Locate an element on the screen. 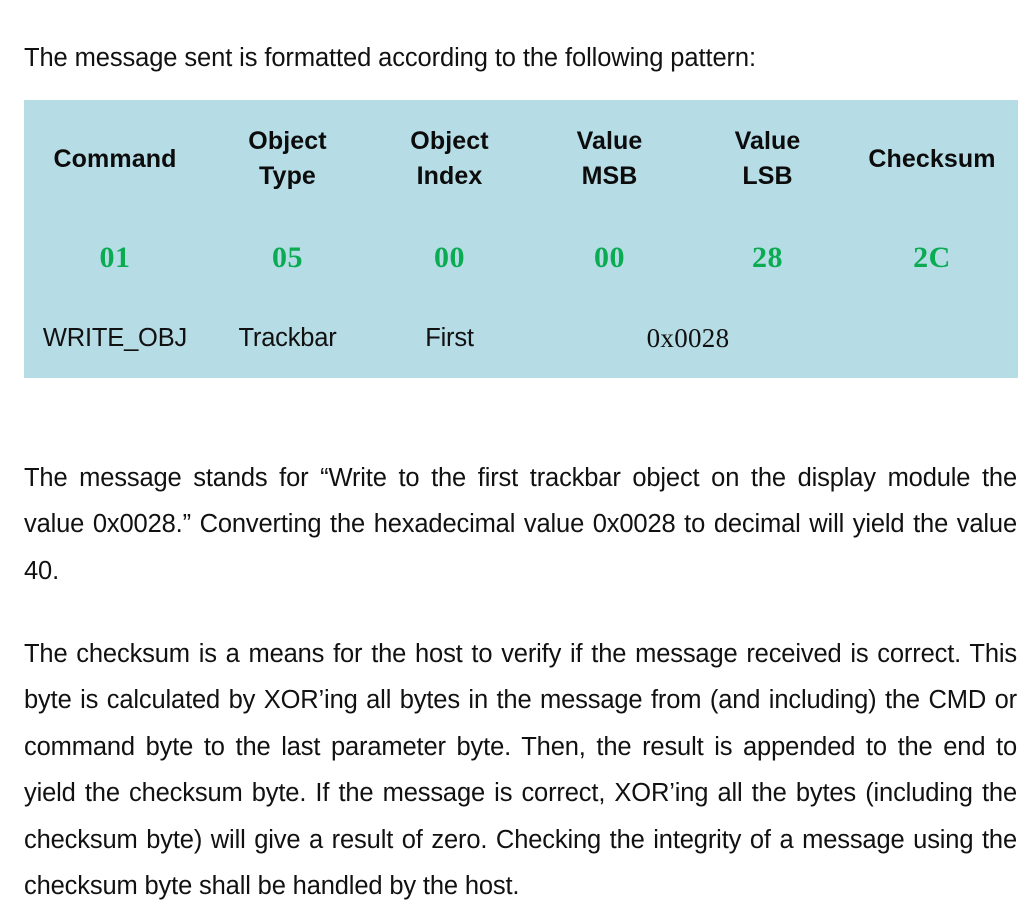 This screenshot has height=912, width=1025. header-object-type-line2: Type is located at coordinates (287, 176).